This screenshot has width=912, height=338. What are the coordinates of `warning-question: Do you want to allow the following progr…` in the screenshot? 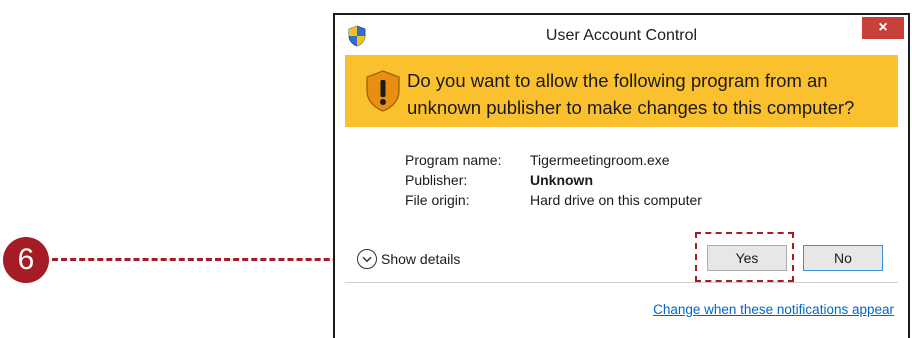 It's located at (631, 94).